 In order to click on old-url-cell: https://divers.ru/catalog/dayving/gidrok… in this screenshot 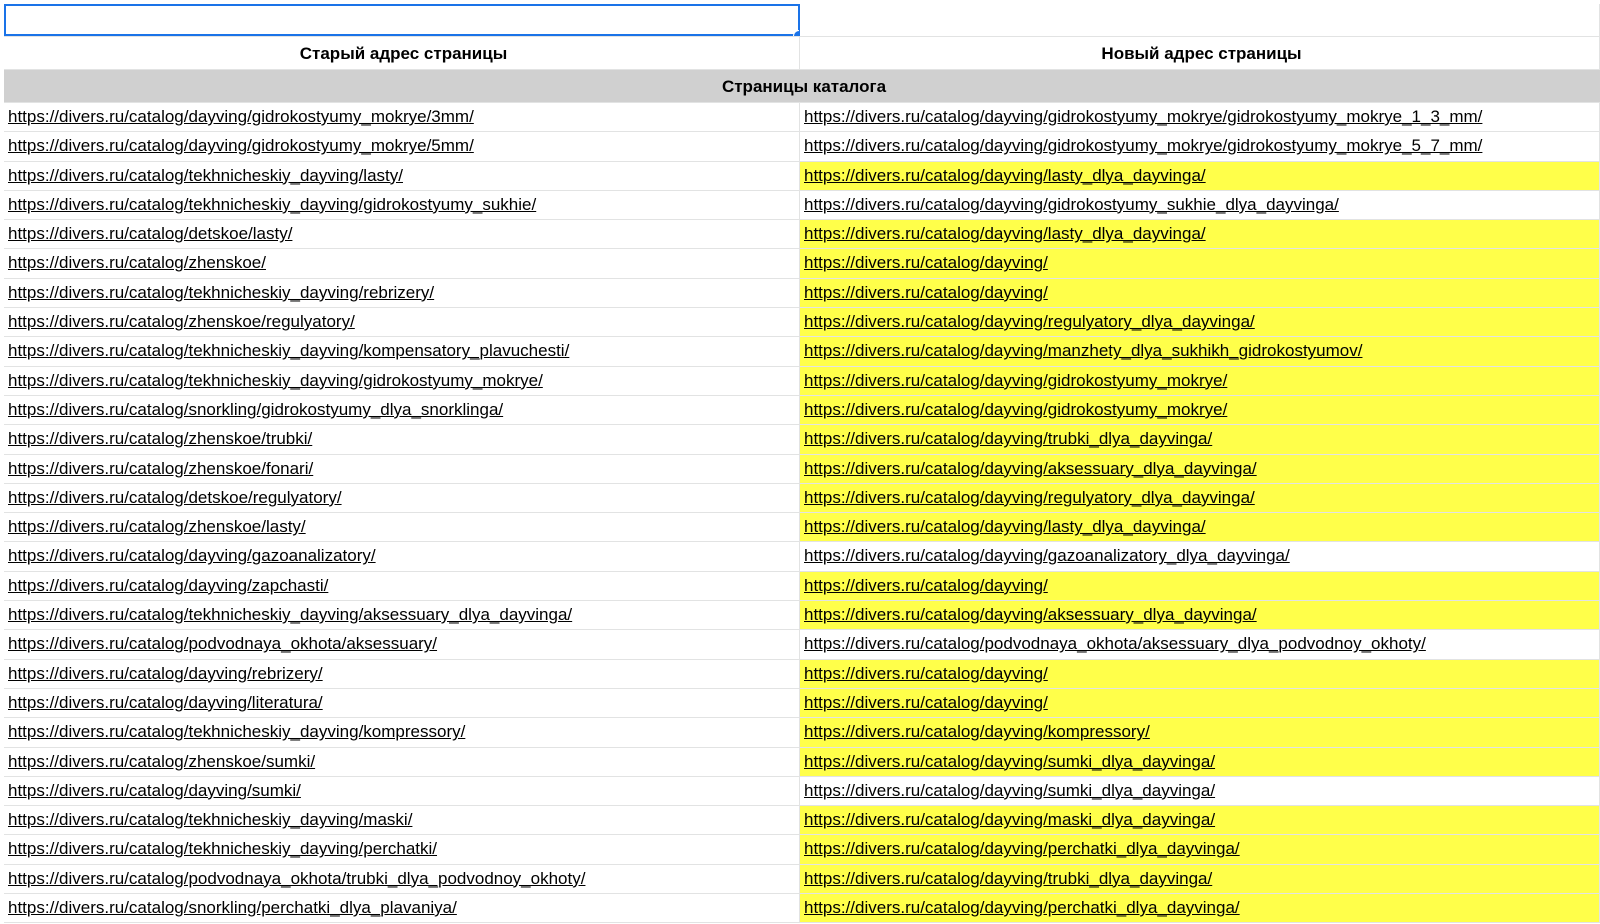, I will do `click(402, 146)`.